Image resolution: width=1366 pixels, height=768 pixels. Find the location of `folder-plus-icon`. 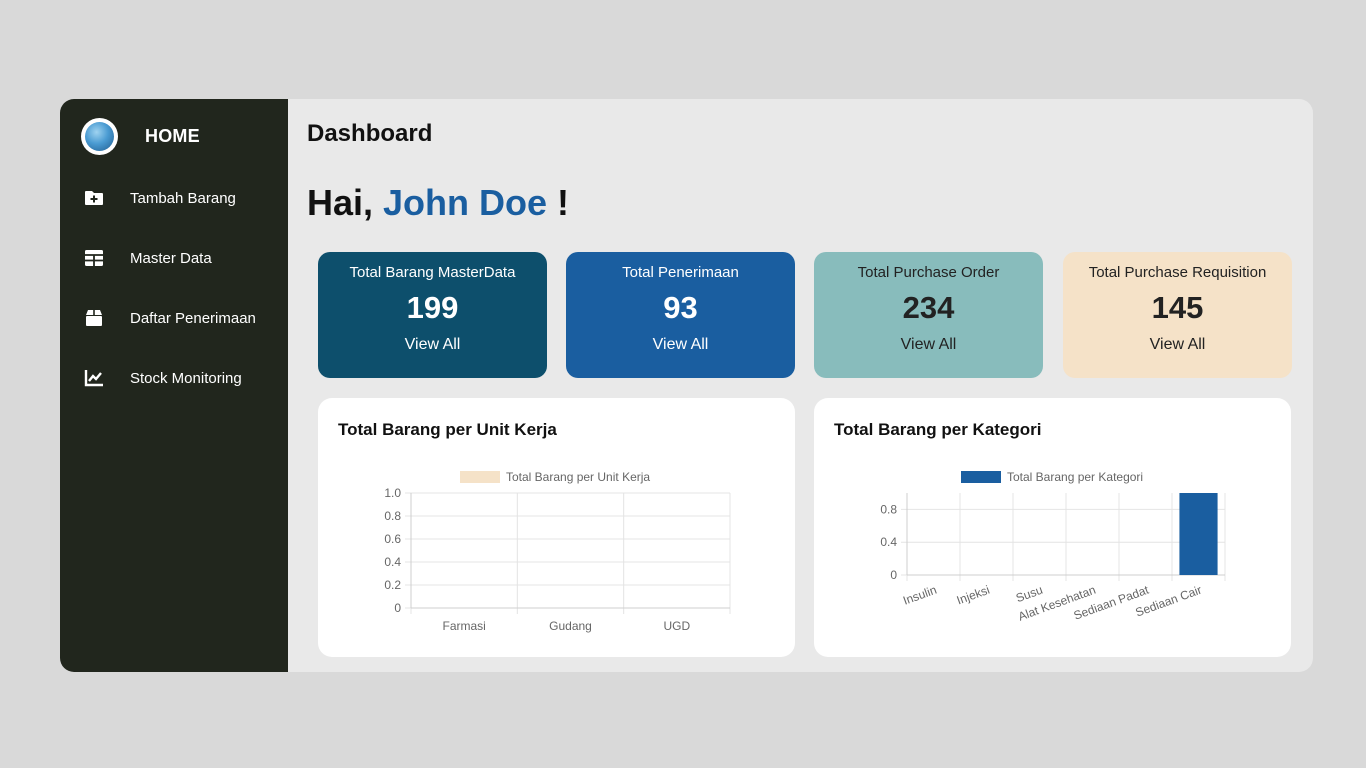

folder-plus-icon is located at coordinates (94, 198).